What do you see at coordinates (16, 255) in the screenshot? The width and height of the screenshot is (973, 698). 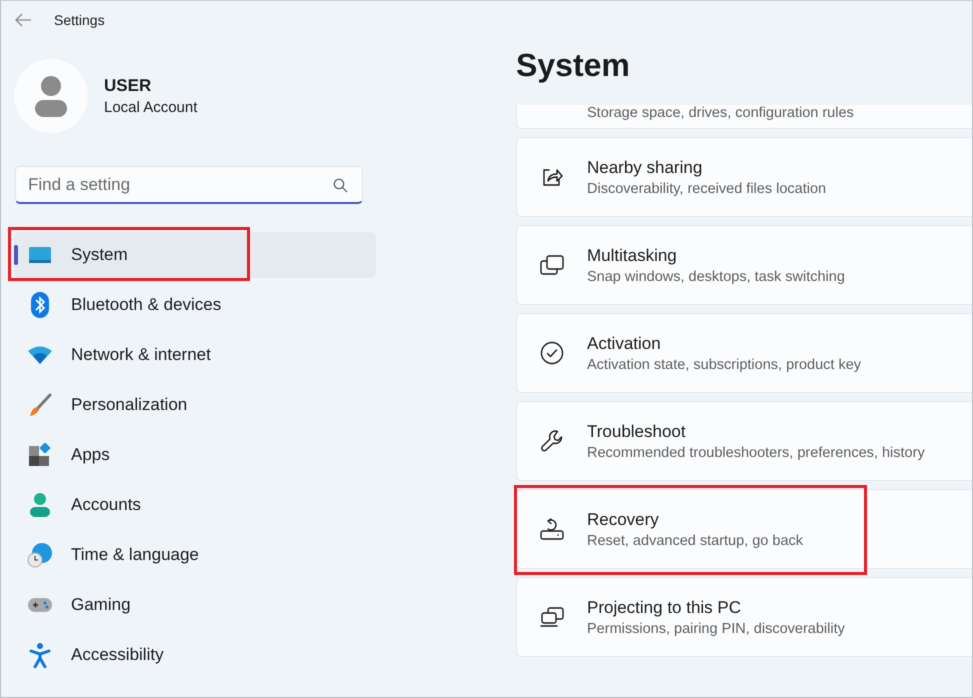 I see `selection-indicator` at bounding box center [16, 255].